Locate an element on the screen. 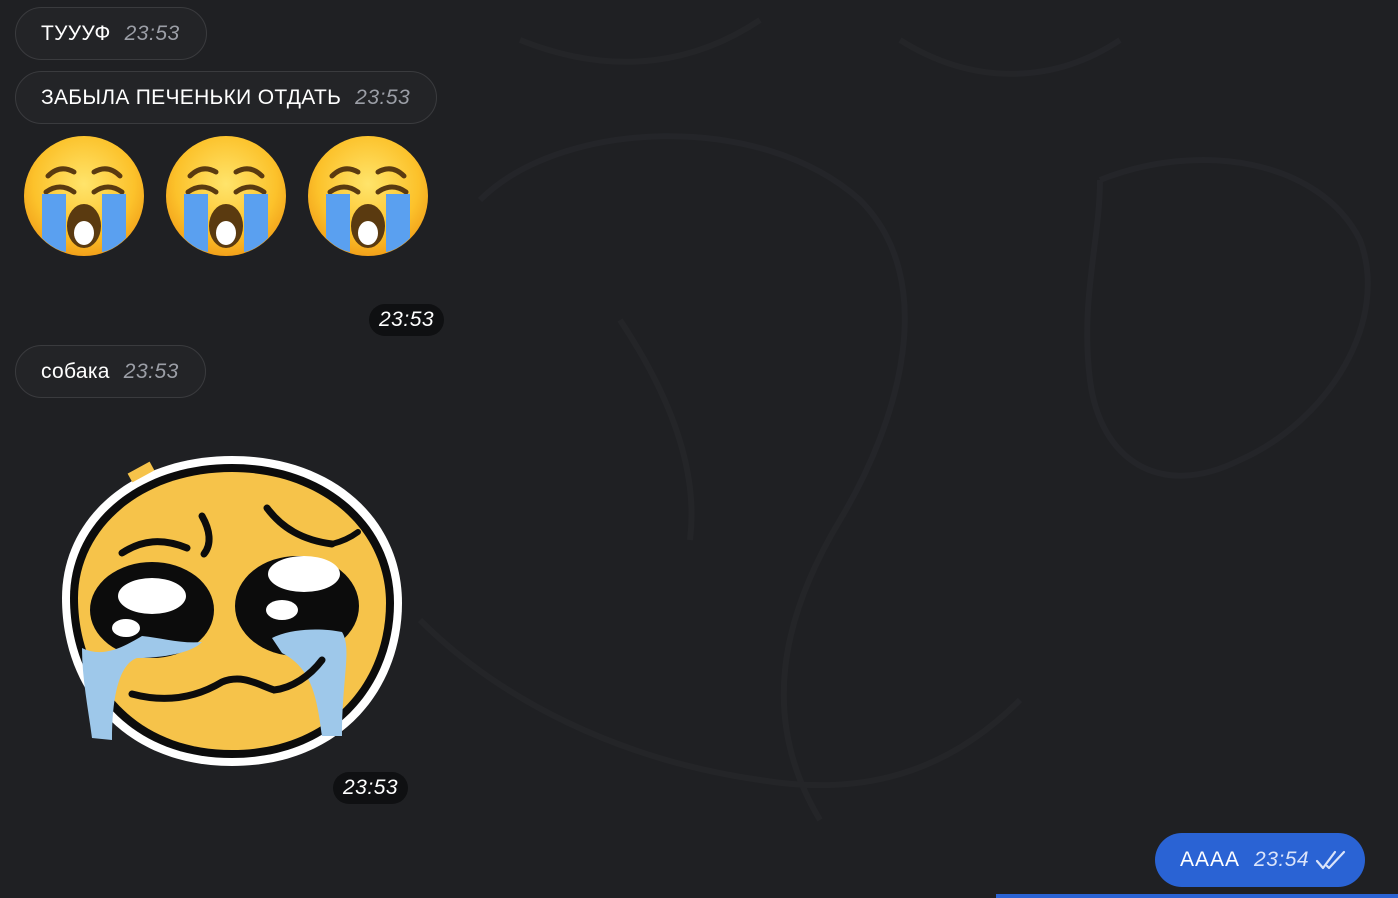 This screenshot has width=1398, height=898. incoming-message: собака 23:53 is located at coordinates (110, 371).